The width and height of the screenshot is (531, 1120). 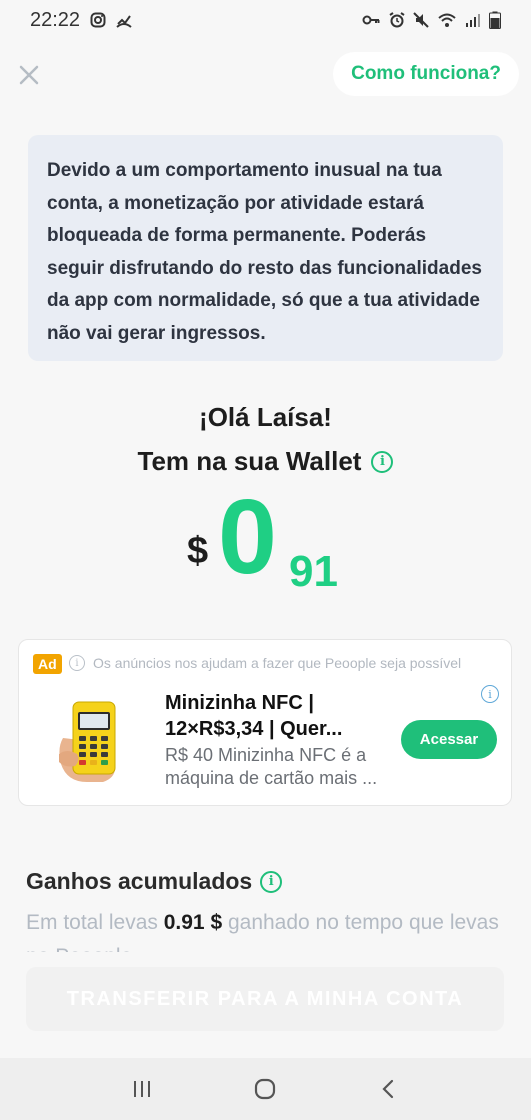 I want to click on alarm-icon, so click(x=397, y=20).